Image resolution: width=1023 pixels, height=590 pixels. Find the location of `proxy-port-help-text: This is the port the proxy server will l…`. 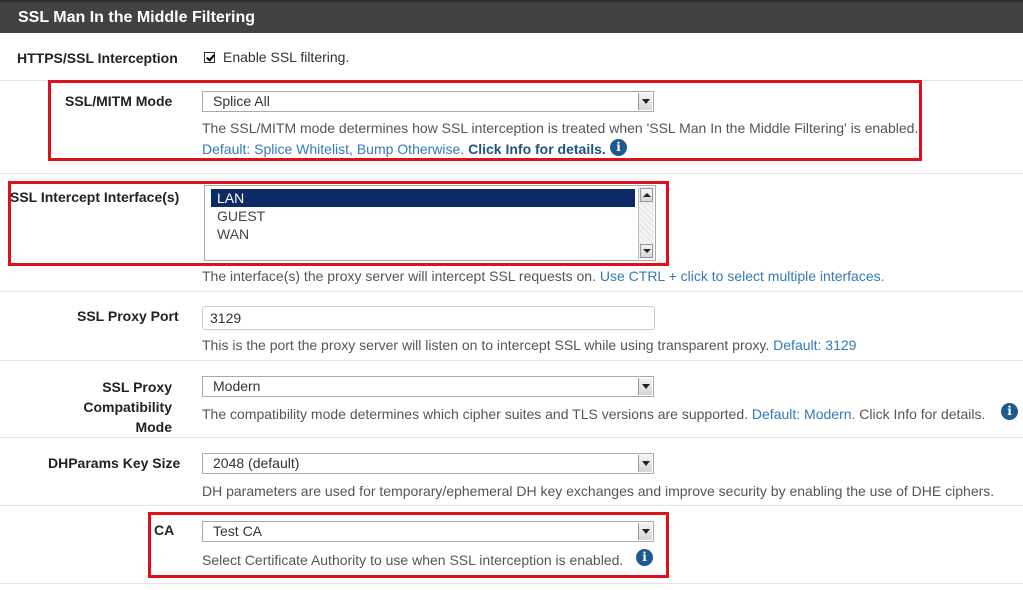

proxy-port-help-text: This is the port the proxy server will l… is located at coordinates (486, 345).